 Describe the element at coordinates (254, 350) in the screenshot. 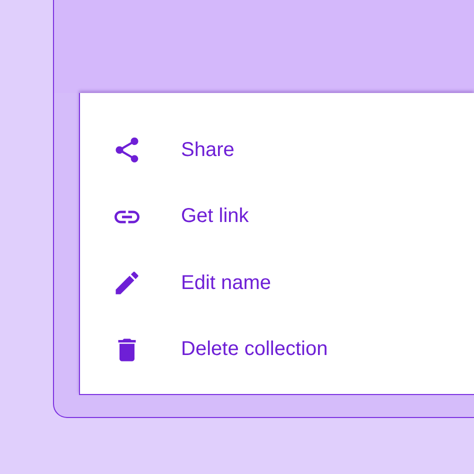

I see `menu-item-label: Delete collection` at that location.